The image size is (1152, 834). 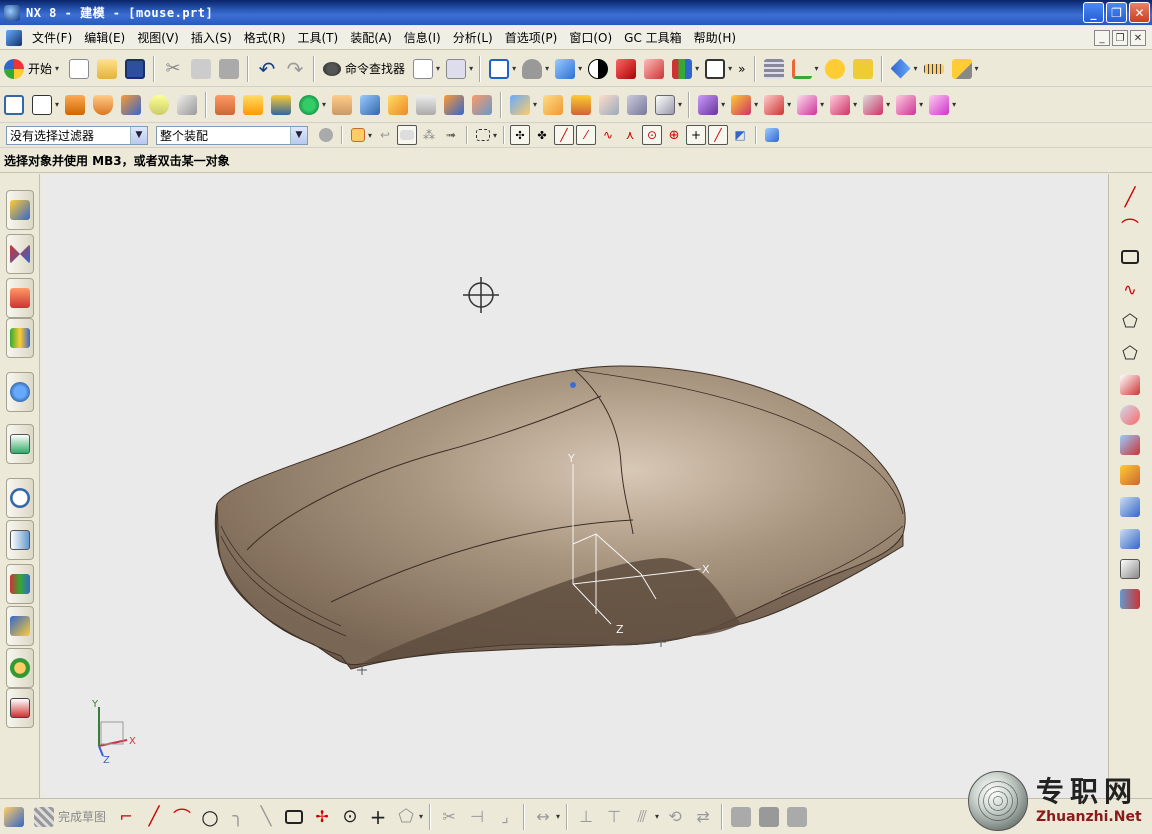 What do you see at coordinates (350, 817) in the screenshot?
I see `ellipse-icon: ⊙` at bounding box center [350, 817].